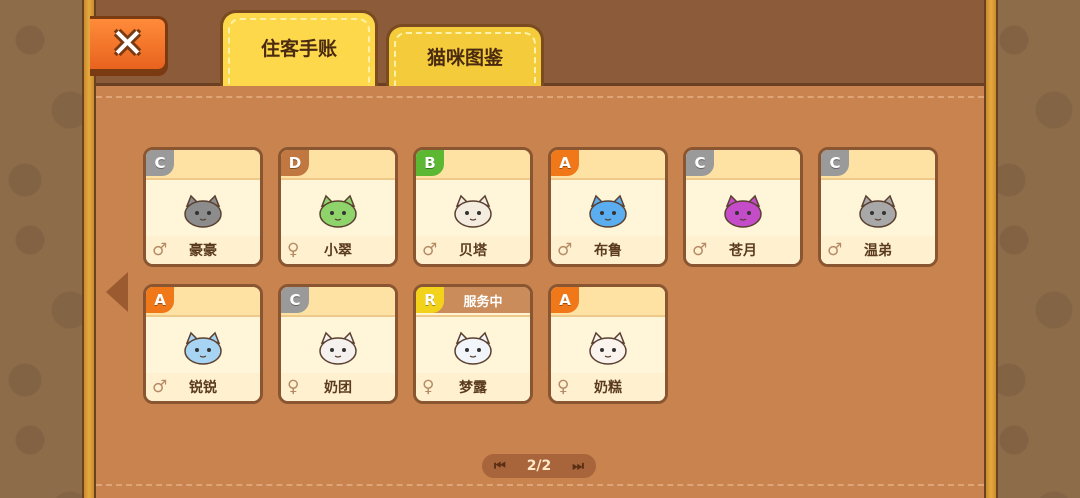  I want to click on white-cream-cat-icon, so click(608, 348).